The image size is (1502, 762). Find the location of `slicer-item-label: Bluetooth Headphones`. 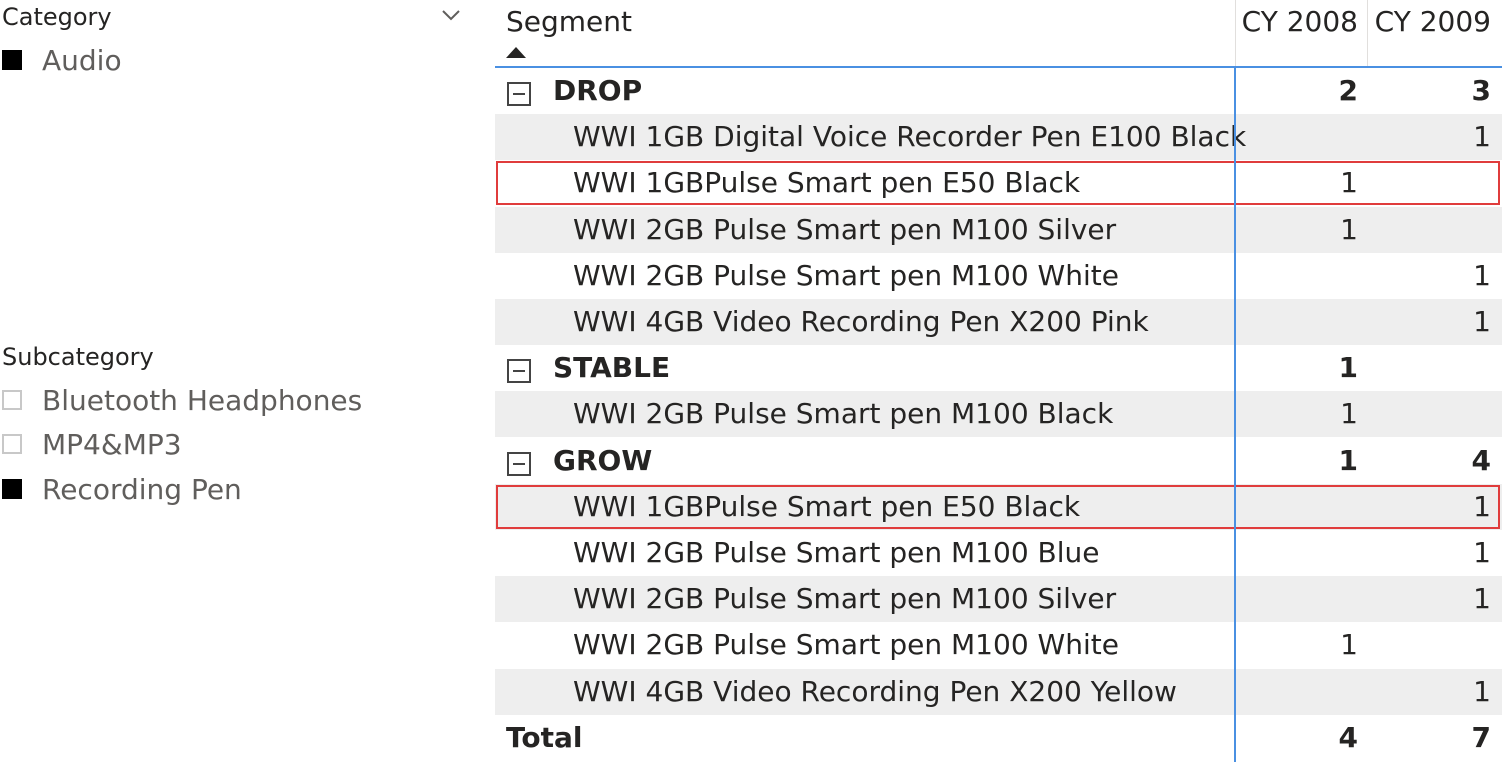

slicer-item-label: Bluetooth Headphones is located at coordinates (202, 400).